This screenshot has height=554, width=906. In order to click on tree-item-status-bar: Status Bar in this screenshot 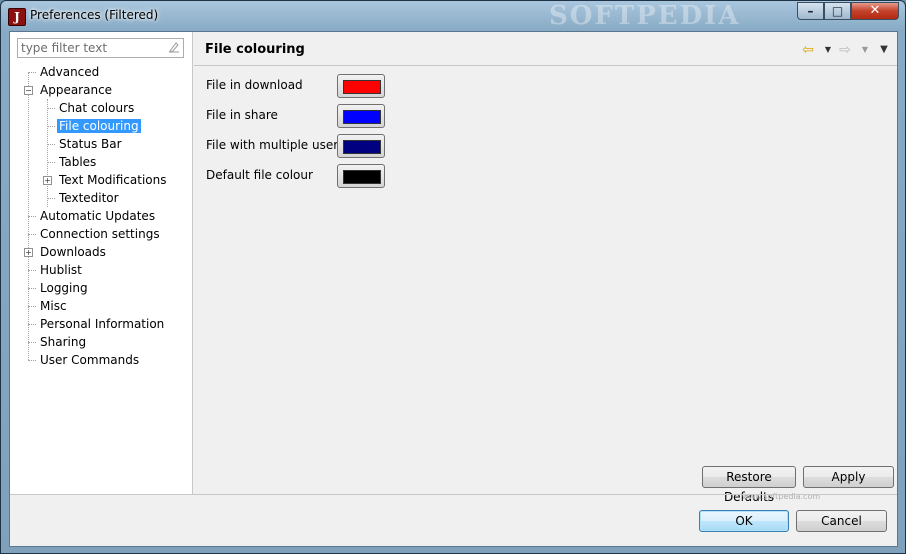, I will do `click(90, 144)`.